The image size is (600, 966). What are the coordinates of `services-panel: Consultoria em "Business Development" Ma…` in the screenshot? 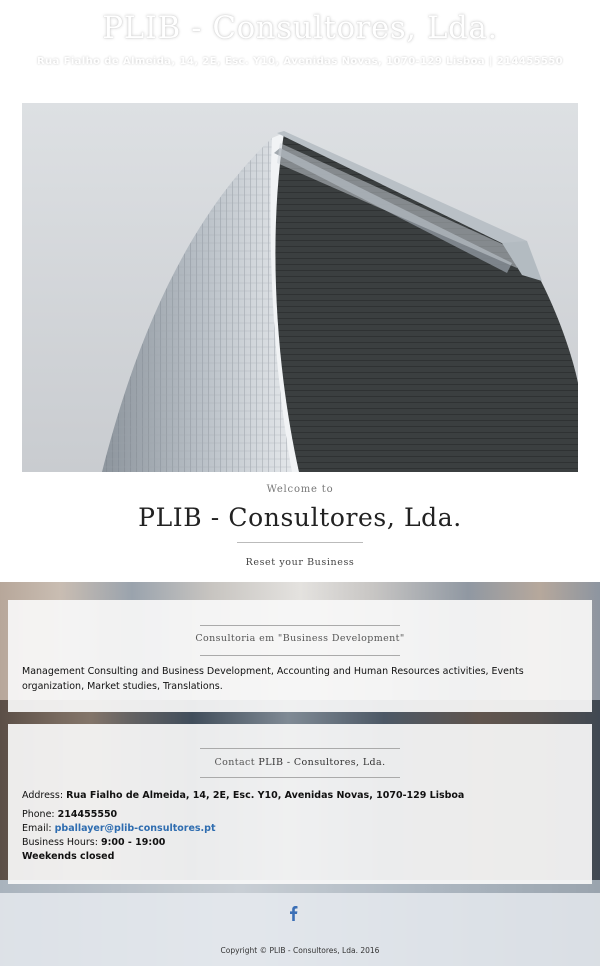 It's located at (300, 656).